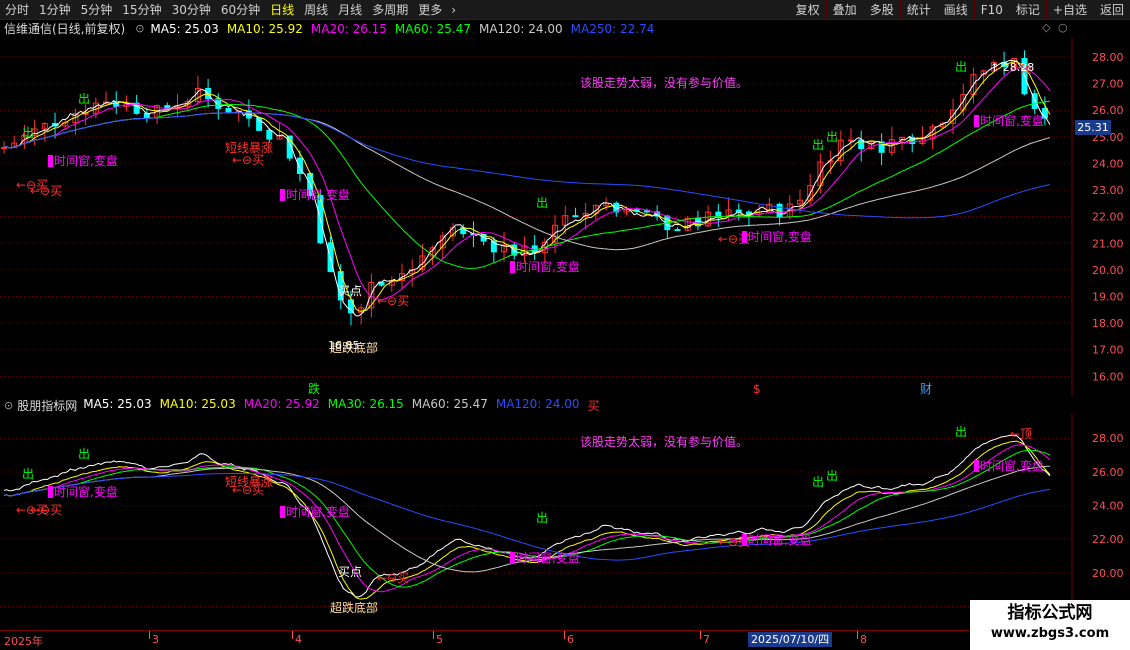  Describe the element at coordinates (664, 82) in the screenshot. I see `analysis-note: 该股走势太弱，没有参与价值。` at that location.